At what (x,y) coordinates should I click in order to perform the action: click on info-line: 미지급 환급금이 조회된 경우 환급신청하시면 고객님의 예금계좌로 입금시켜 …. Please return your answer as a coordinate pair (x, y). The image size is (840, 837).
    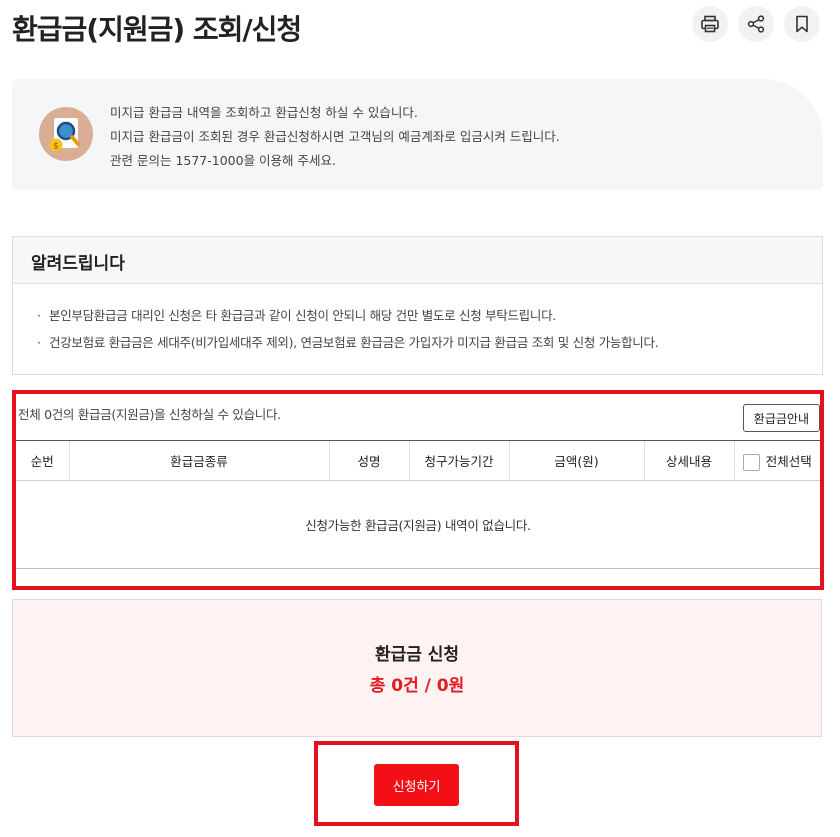
    Looking at the image, I should click on (335, 136).